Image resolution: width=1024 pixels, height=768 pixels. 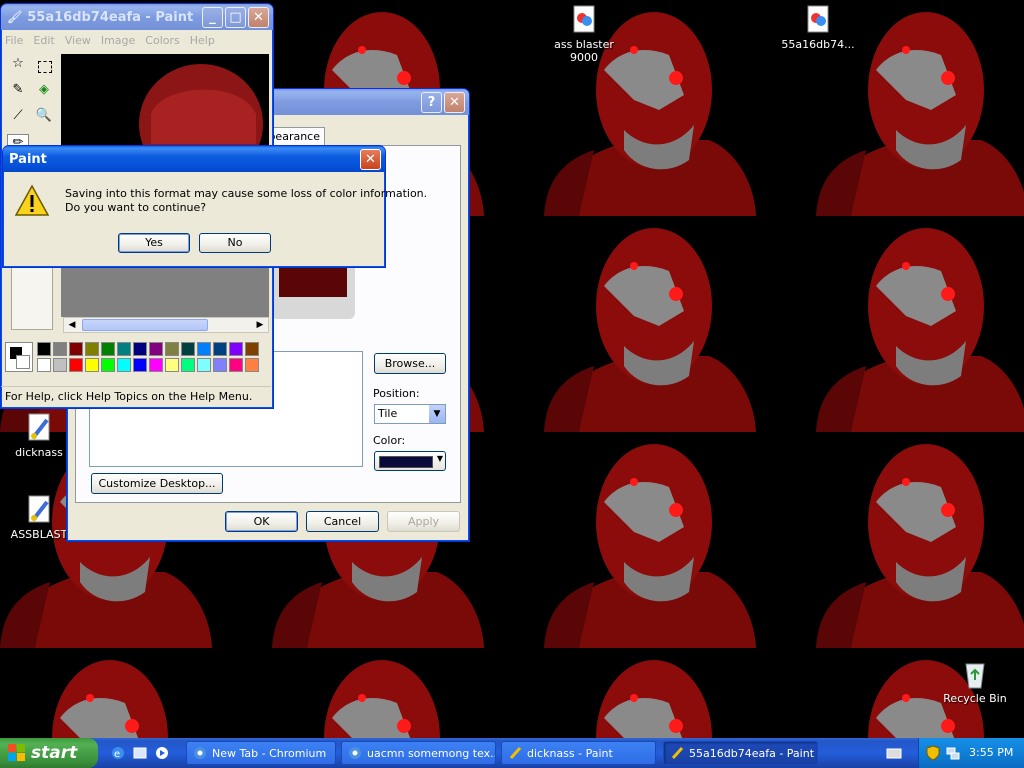 I want to click on palette-row-bottom, so click(x=149, y=365).